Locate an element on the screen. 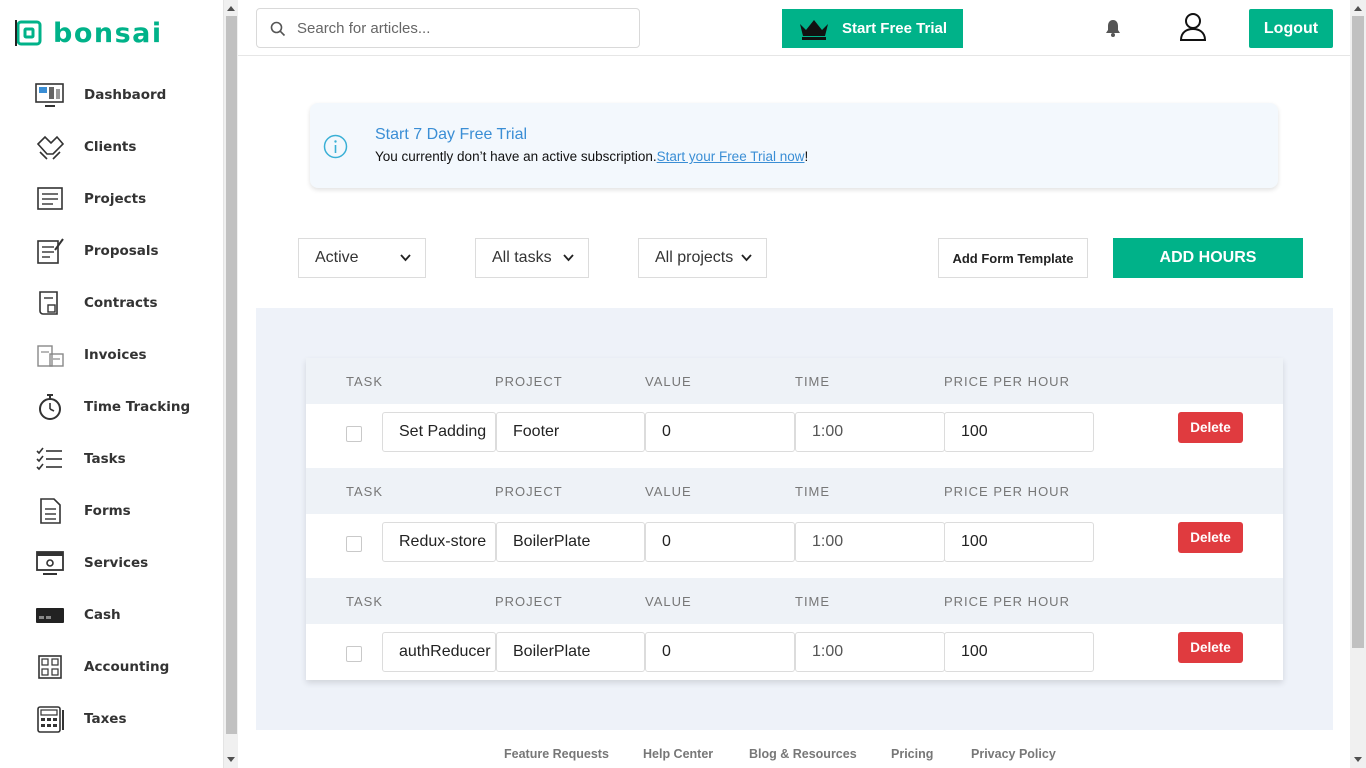 This screenshot has width=1366, height=768. logout-button: Logout is located at coordinates (1291, 28).